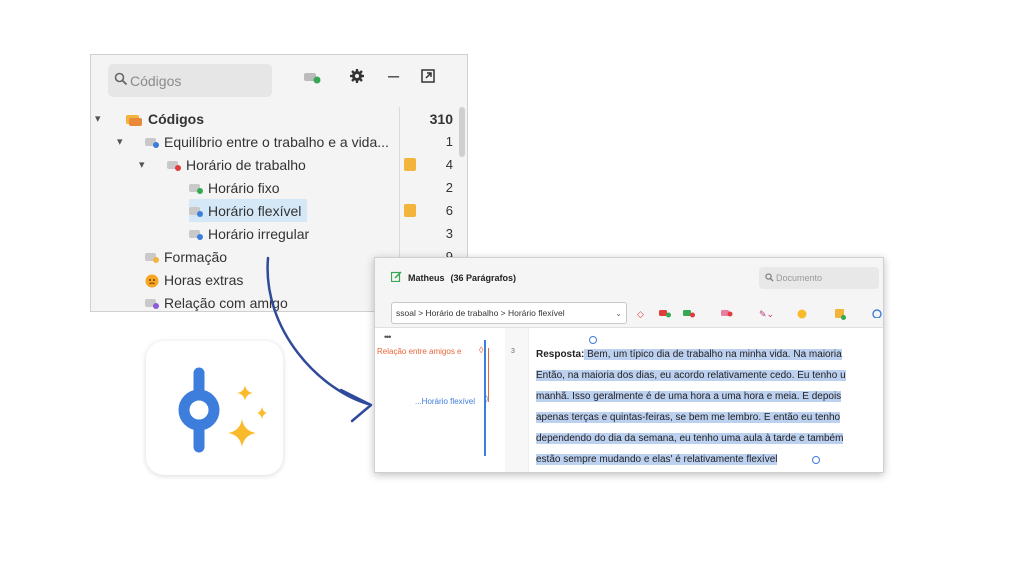 The height and width of the screenshot is (576, 1024). What do you see at coordinates (319, 339) in the screenshot?
I see `connector-arrow` at bounding box center [319, 339].